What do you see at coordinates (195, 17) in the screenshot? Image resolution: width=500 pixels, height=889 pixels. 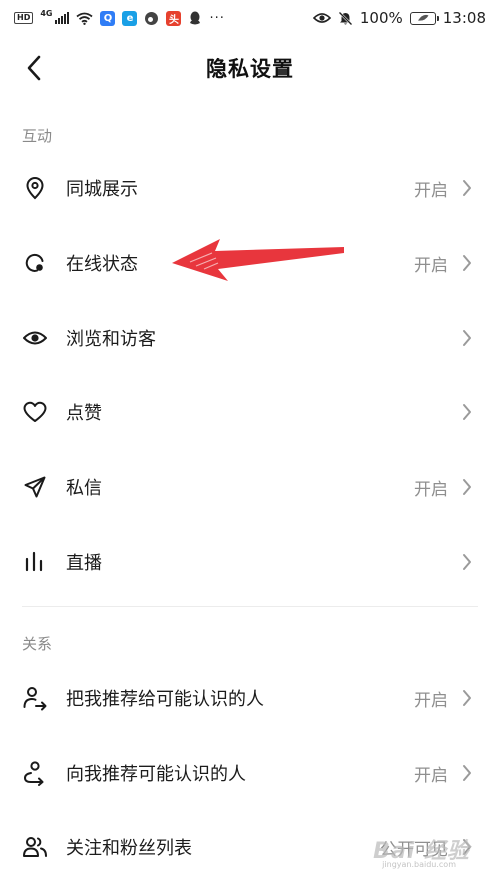 I see `qq-app-icon` at bounding box center [195, 17].